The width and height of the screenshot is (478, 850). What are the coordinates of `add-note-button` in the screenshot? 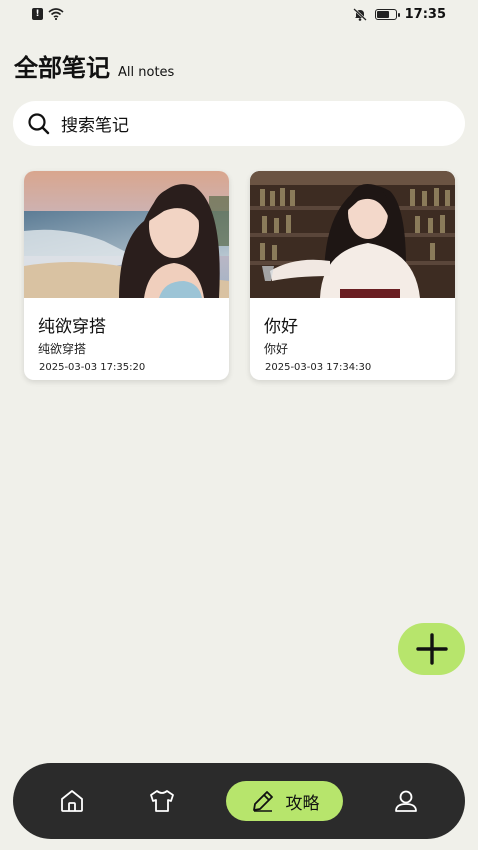 It's located at (431, 649).